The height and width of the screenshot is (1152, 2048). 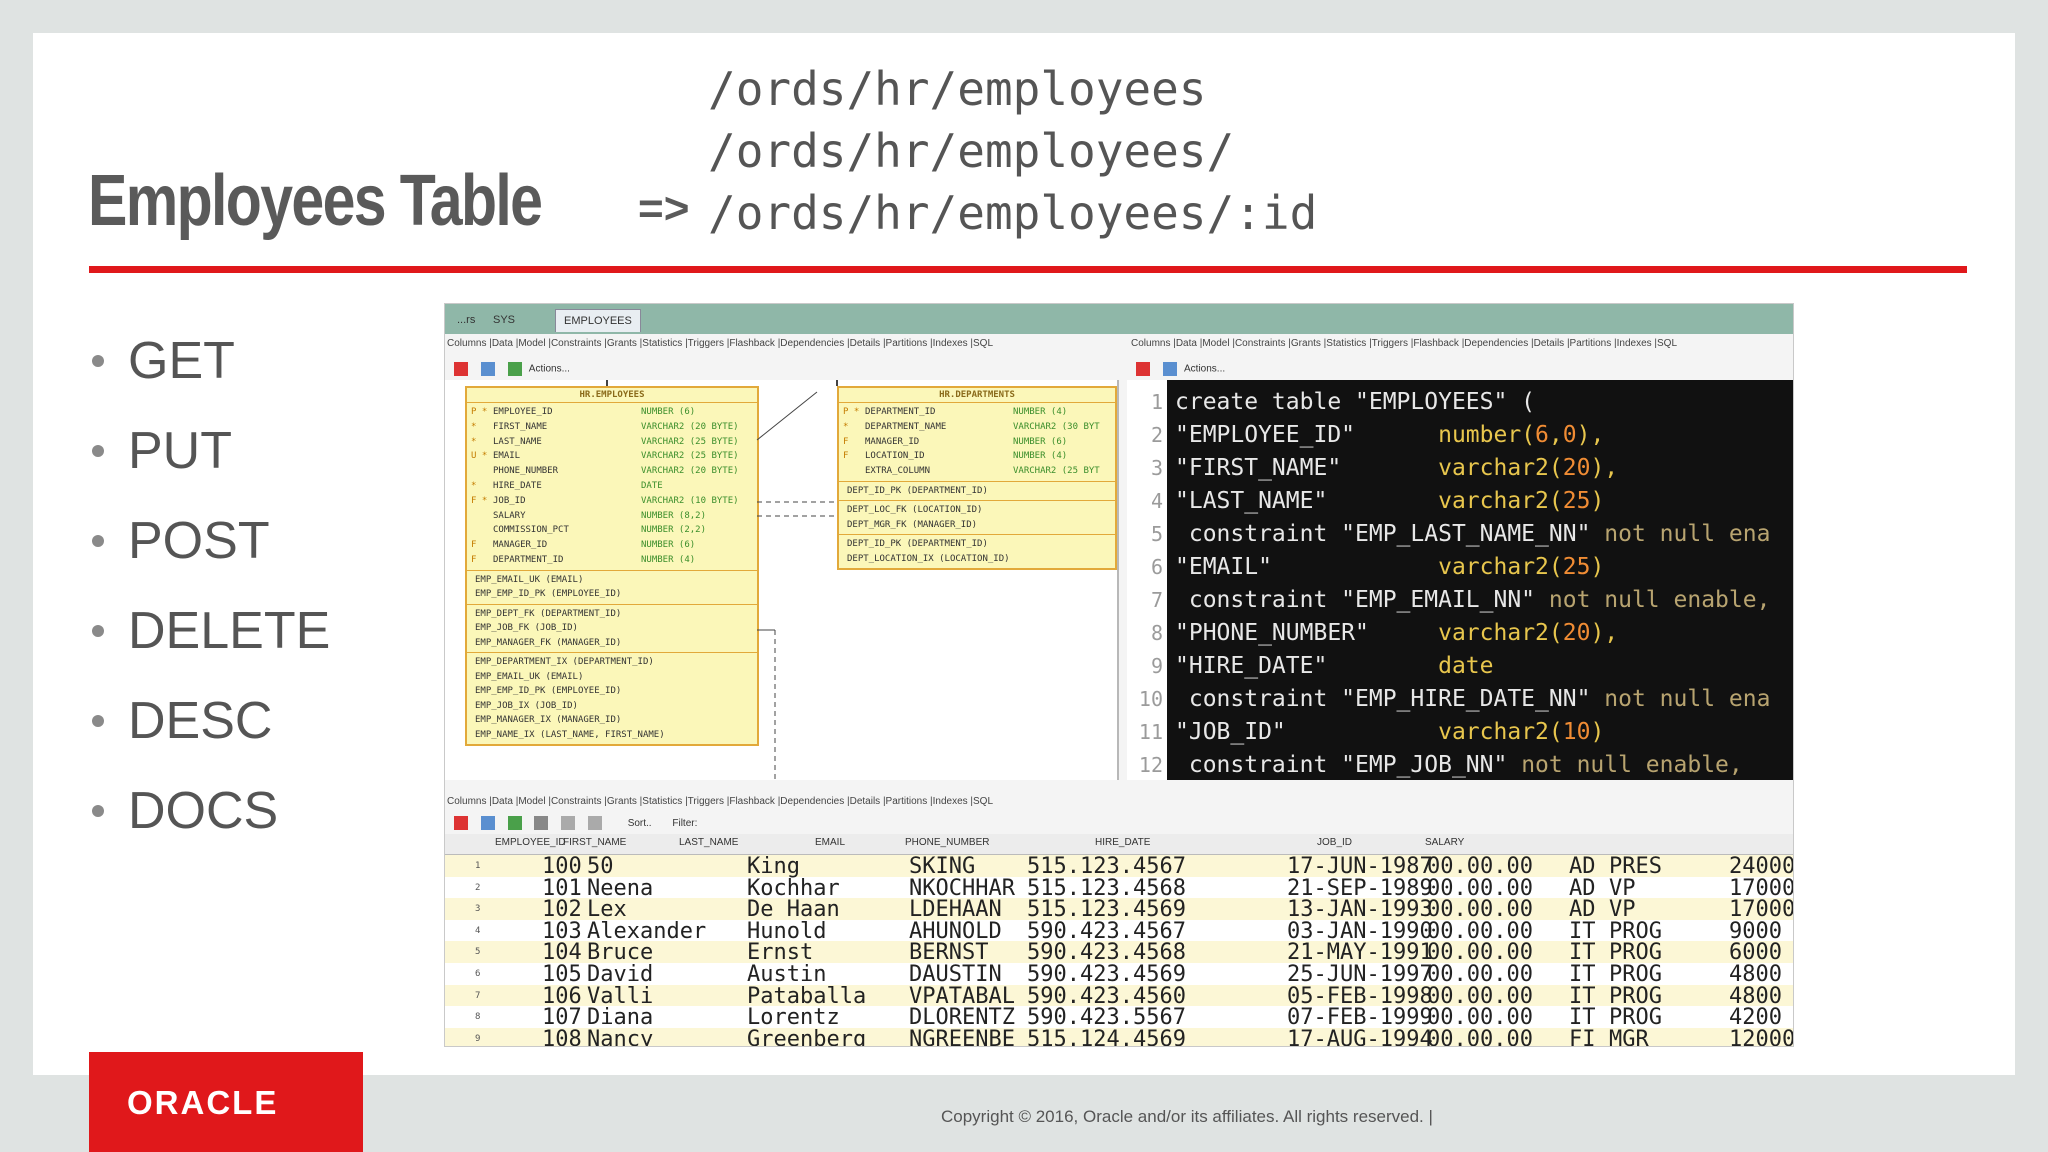 What do you see at coordinates (1106, 1036) in the screenshot?
I see `table-cell: 515.124.4569` at bounding box center [1106, 1036].